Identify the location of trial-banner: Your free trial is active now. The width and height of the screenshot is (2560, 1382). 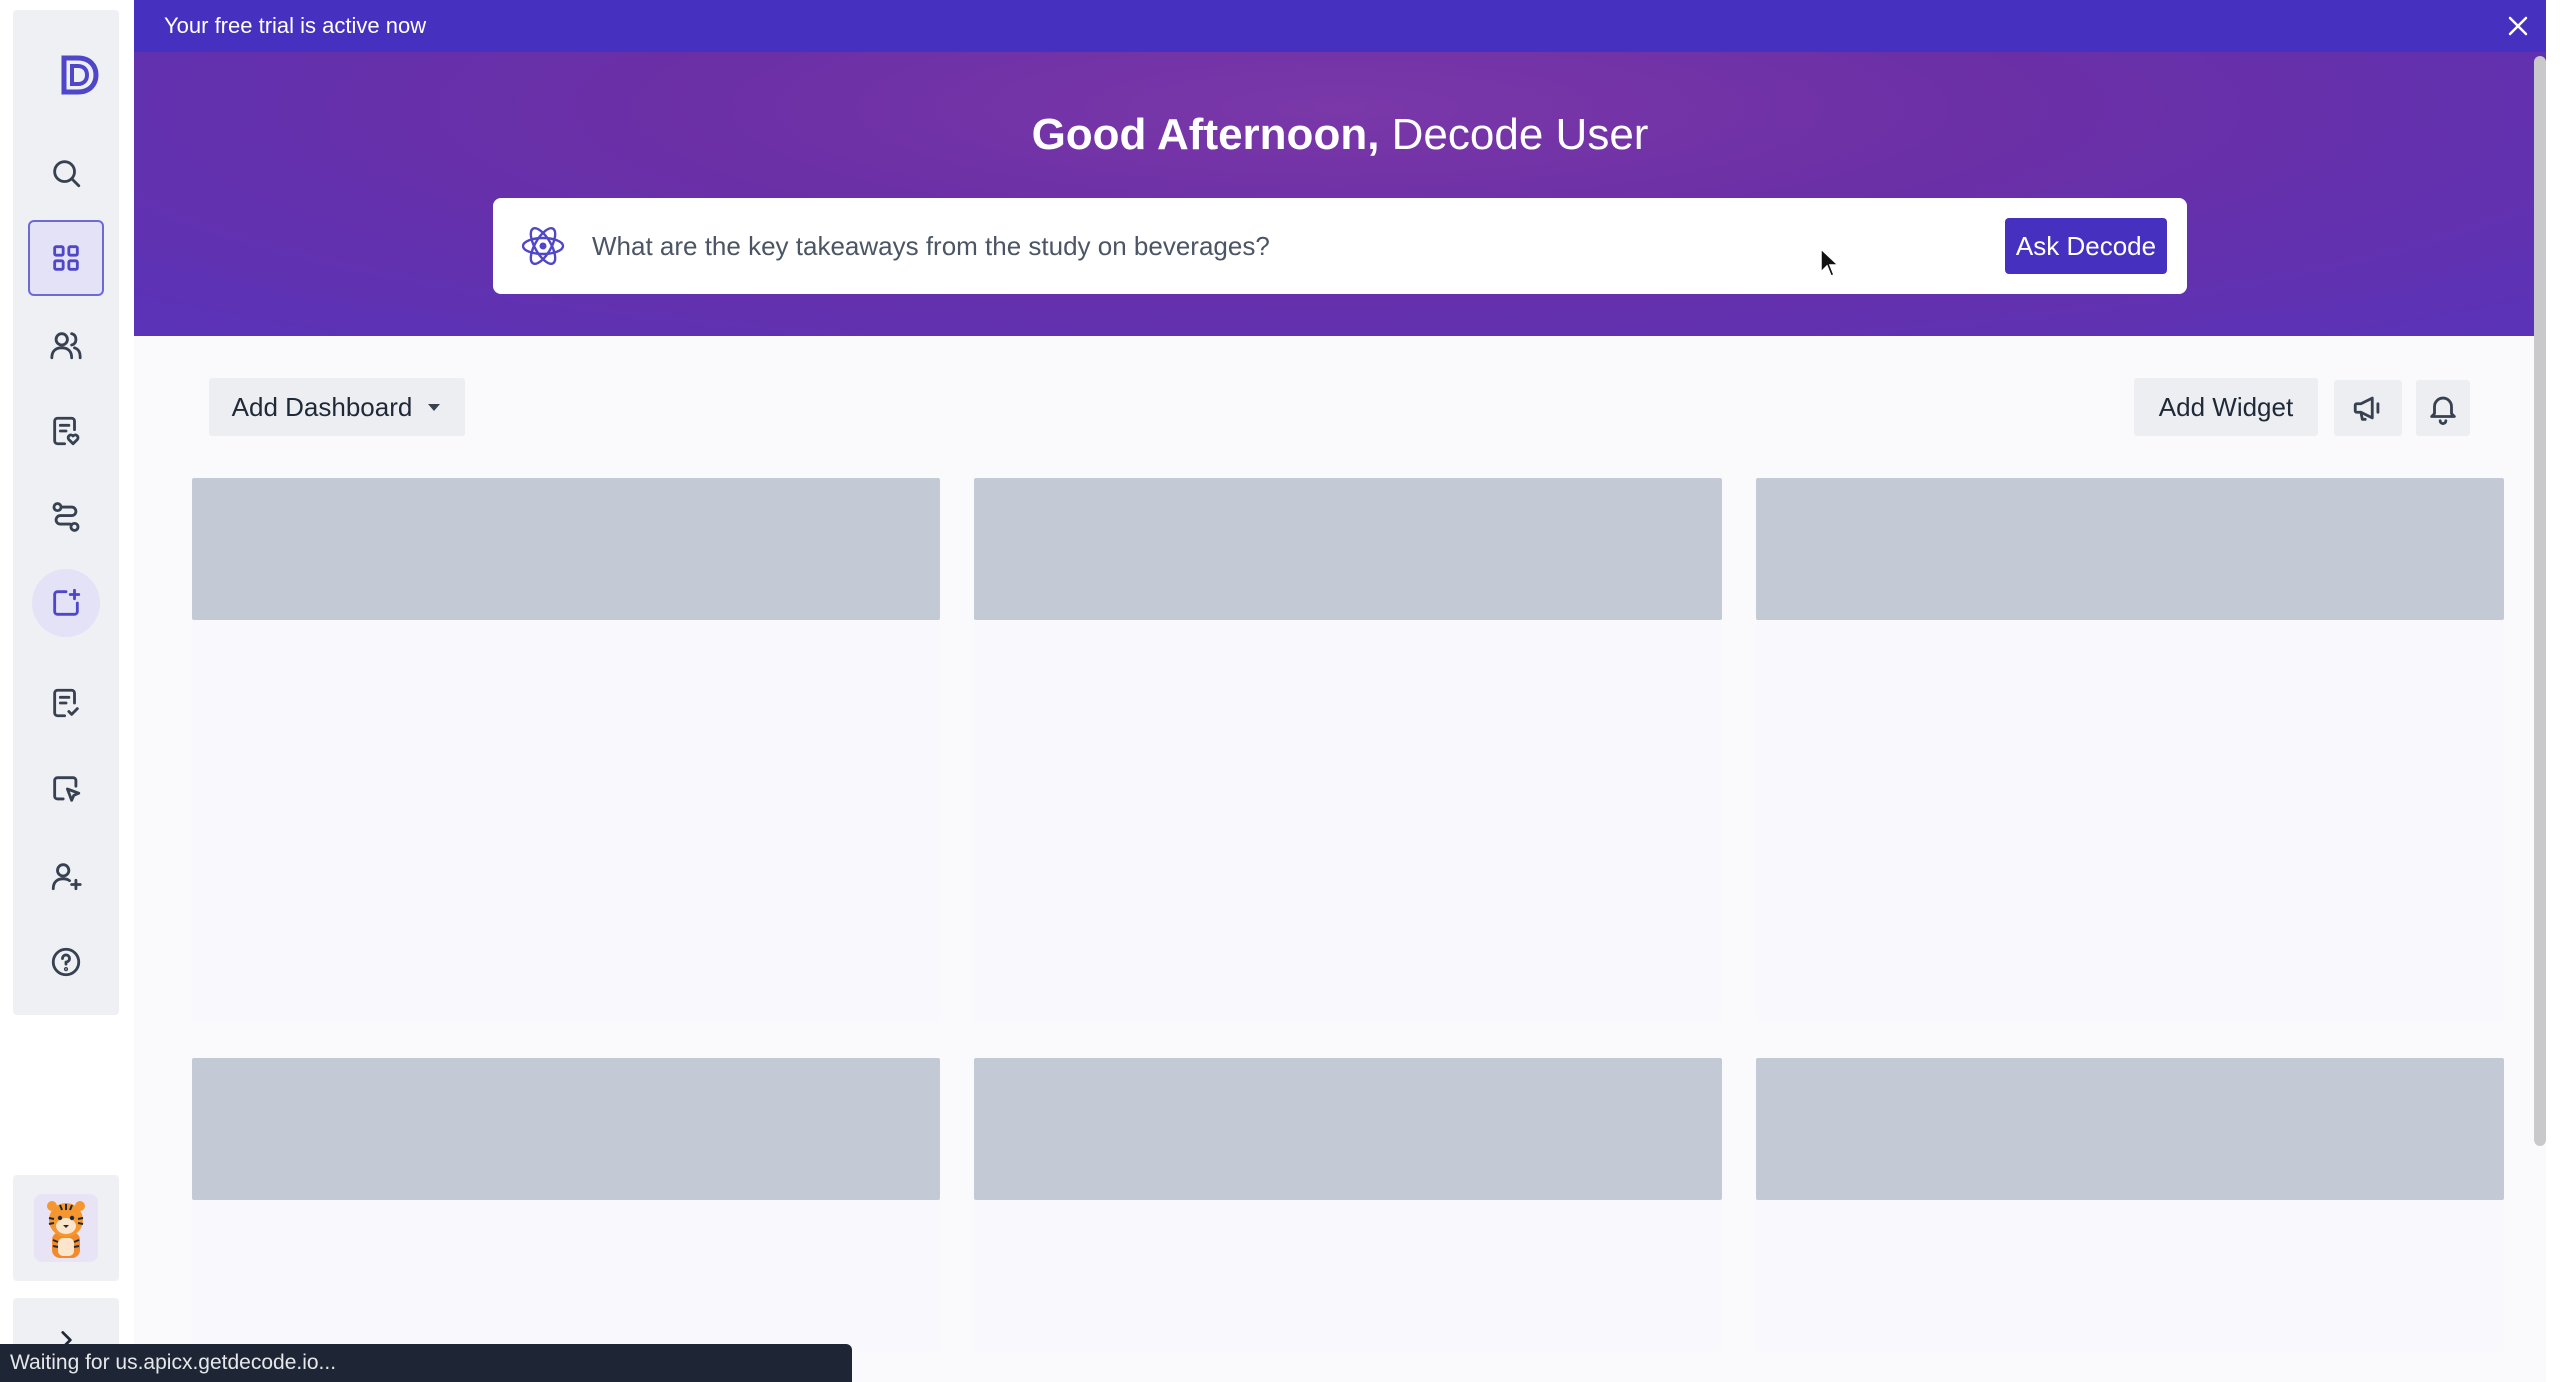
(1340, 26).